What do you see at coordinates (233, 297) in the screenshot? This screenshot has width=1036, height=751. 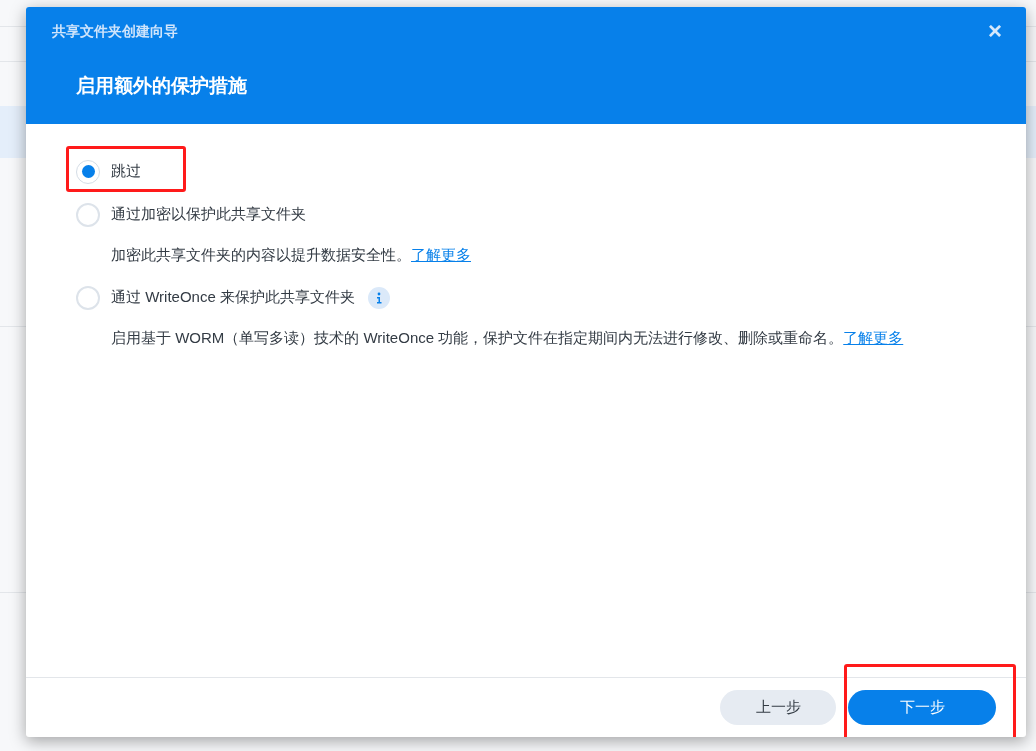 I see `option-label: 通过 WriteOnce 来保护此共享文件夹` at bounding box center [233, 297].